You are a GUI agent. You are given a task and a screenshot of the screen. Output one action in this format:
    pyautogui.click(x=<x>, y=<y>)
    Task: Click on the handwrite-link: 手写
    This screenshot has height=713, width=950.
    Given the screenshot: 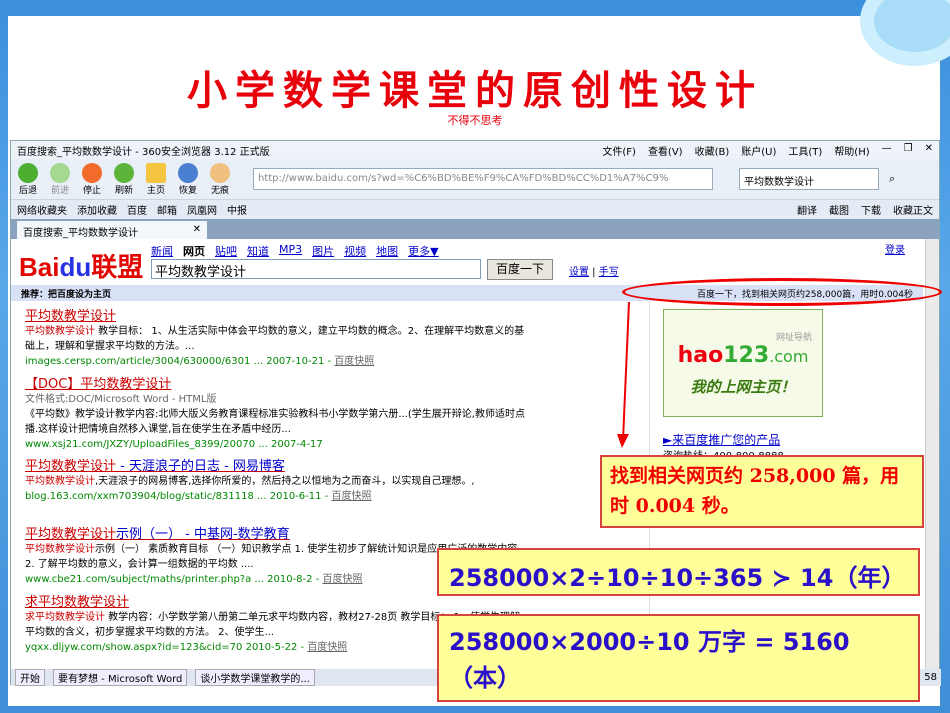 What is the action you would take?
    pyautogui.click(x=609, y=272)
    